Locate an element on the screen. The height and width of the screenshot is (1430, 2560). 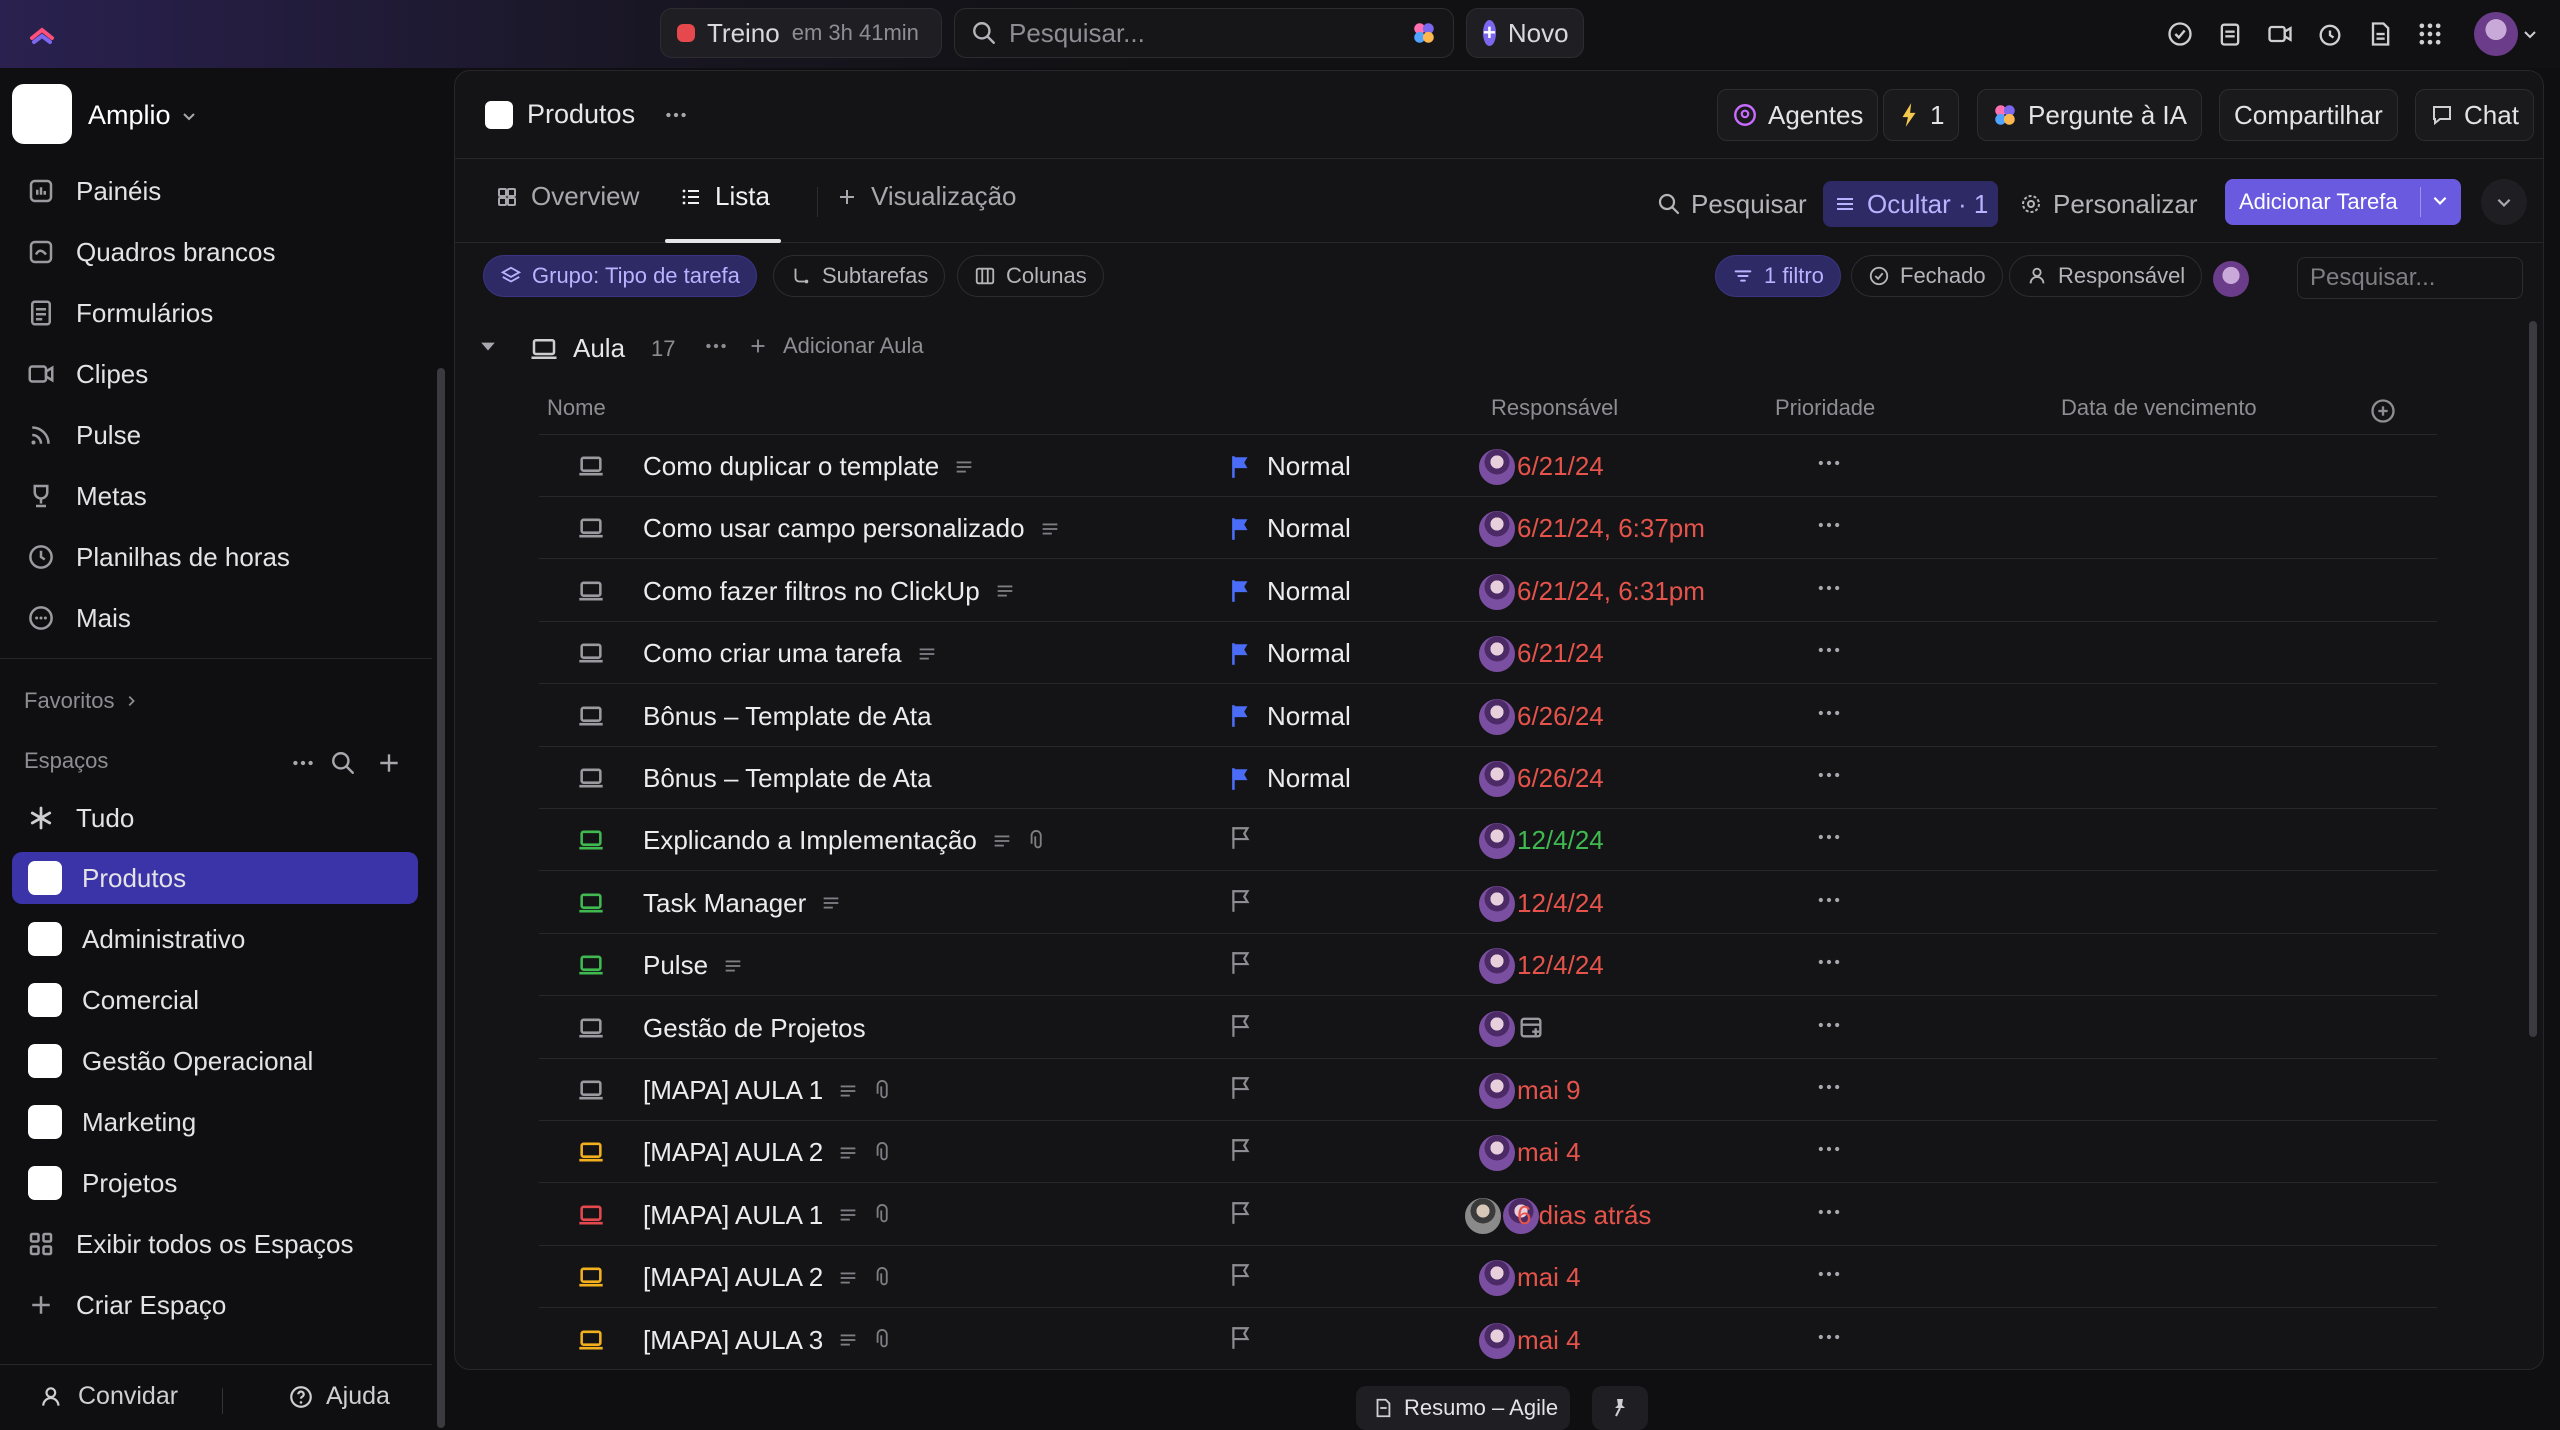
table-row: [MAPA] AULA 1 6 dias atrás is located at coordinates (1488, 1215).